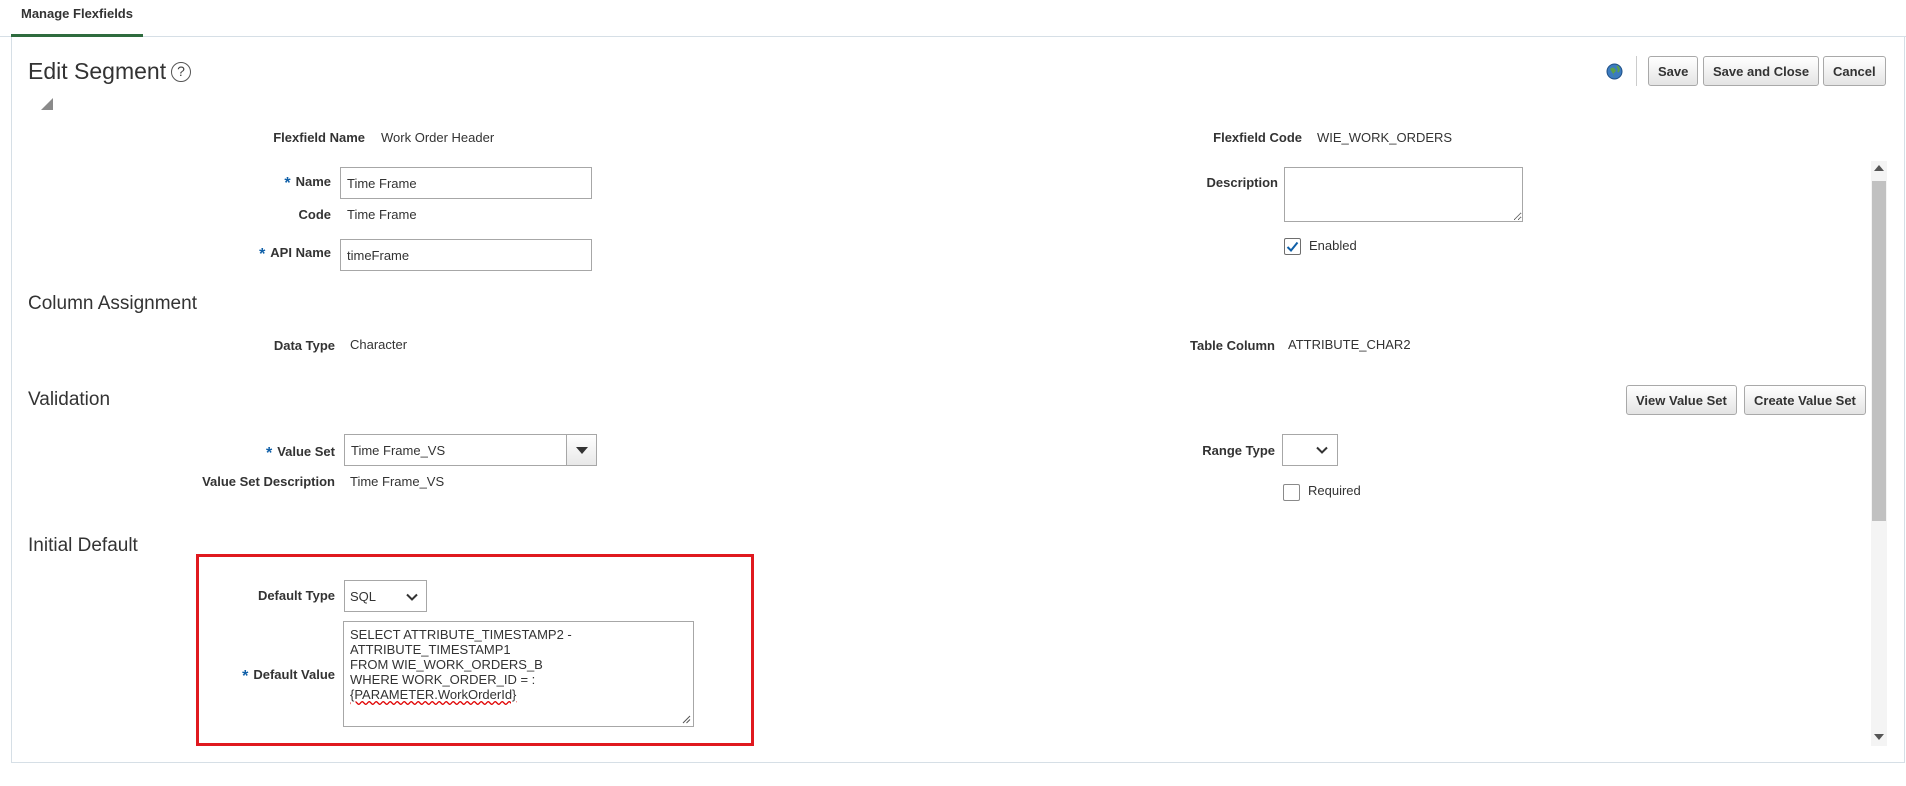  I want to click on tab-manage-flexfields: Manage Flexfields, so click(77, 18).